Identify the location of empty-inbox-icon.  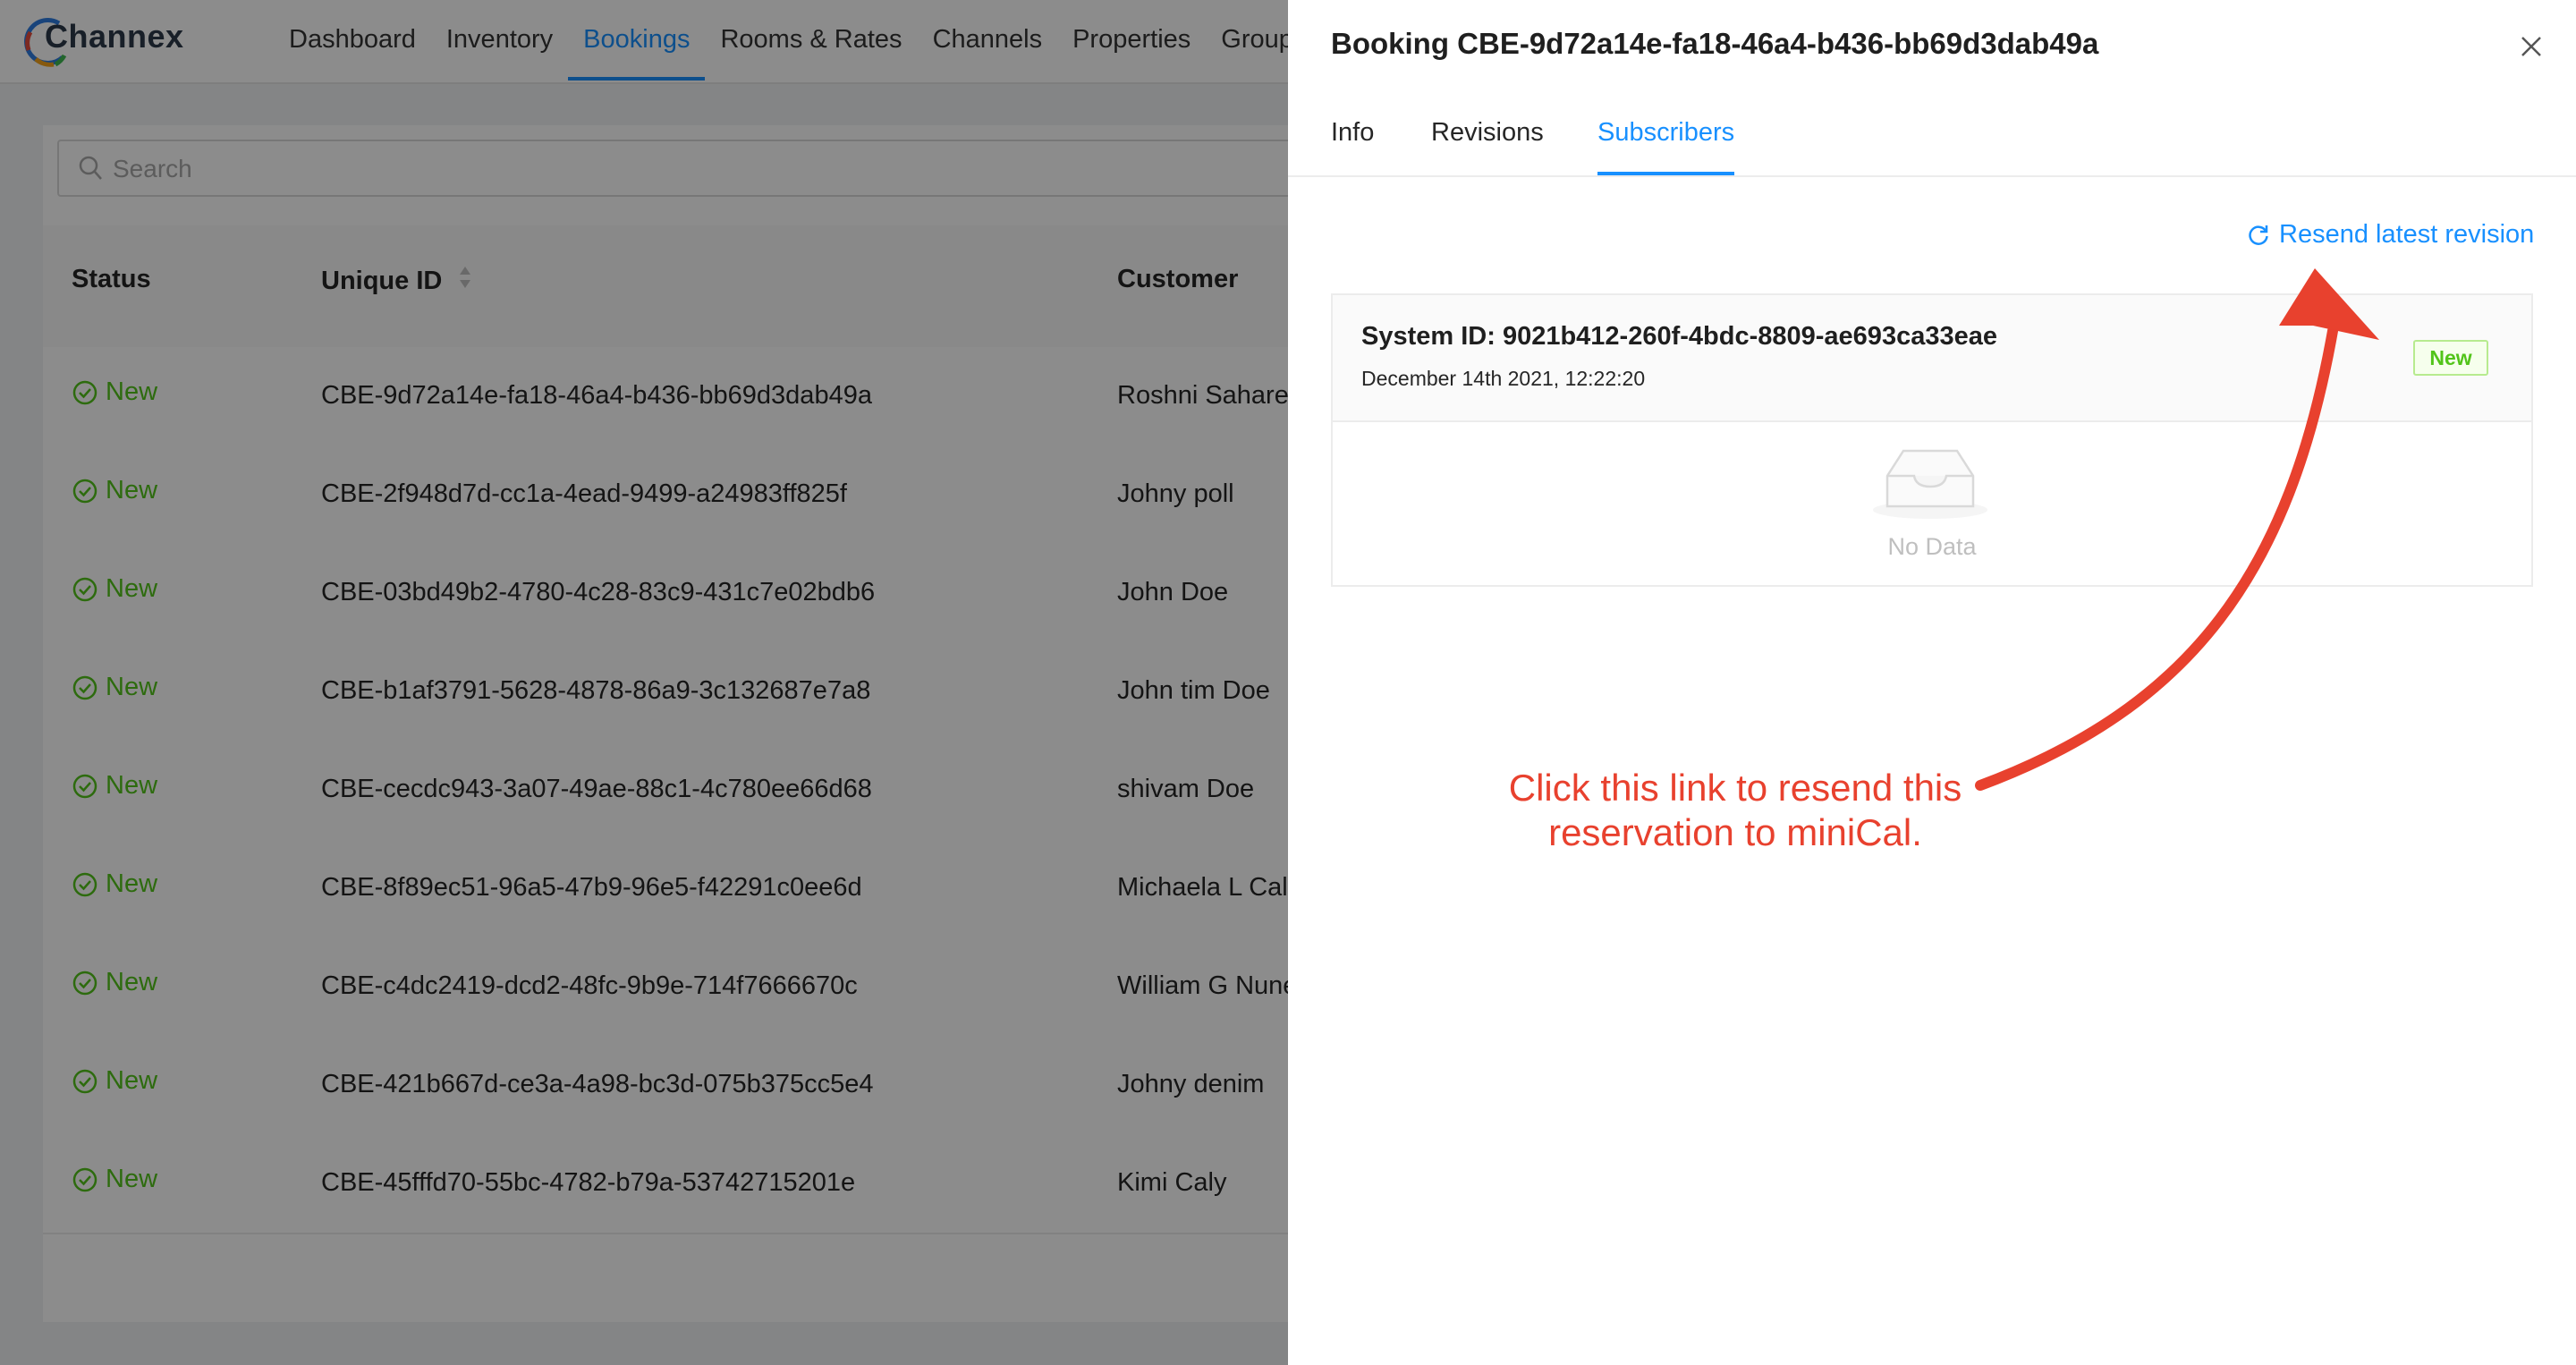
(1930, 484).